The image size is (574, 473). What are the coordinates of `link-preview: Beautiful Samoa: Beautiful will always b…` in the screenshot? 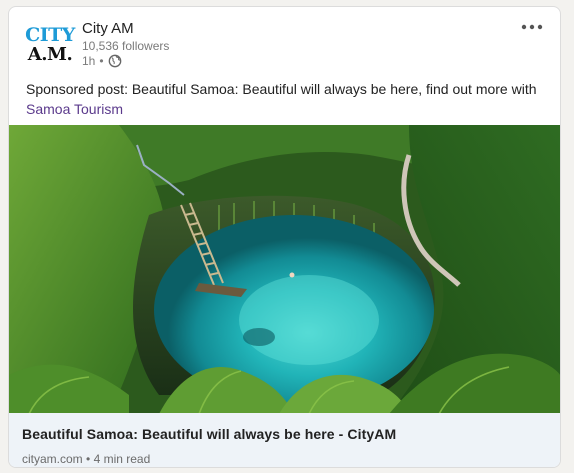 It's located at (284, 440).